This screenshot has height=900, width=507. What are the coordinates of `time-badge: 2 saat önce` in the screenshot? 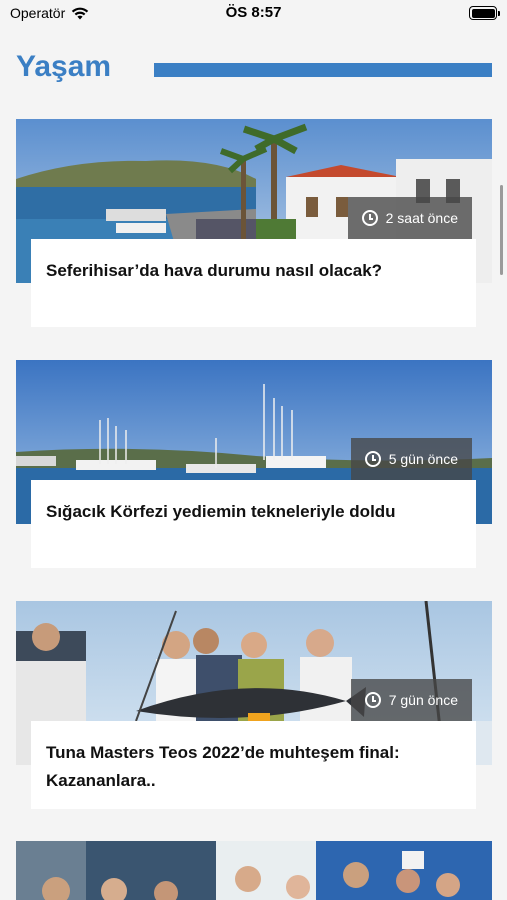 It's located at (409, 218).